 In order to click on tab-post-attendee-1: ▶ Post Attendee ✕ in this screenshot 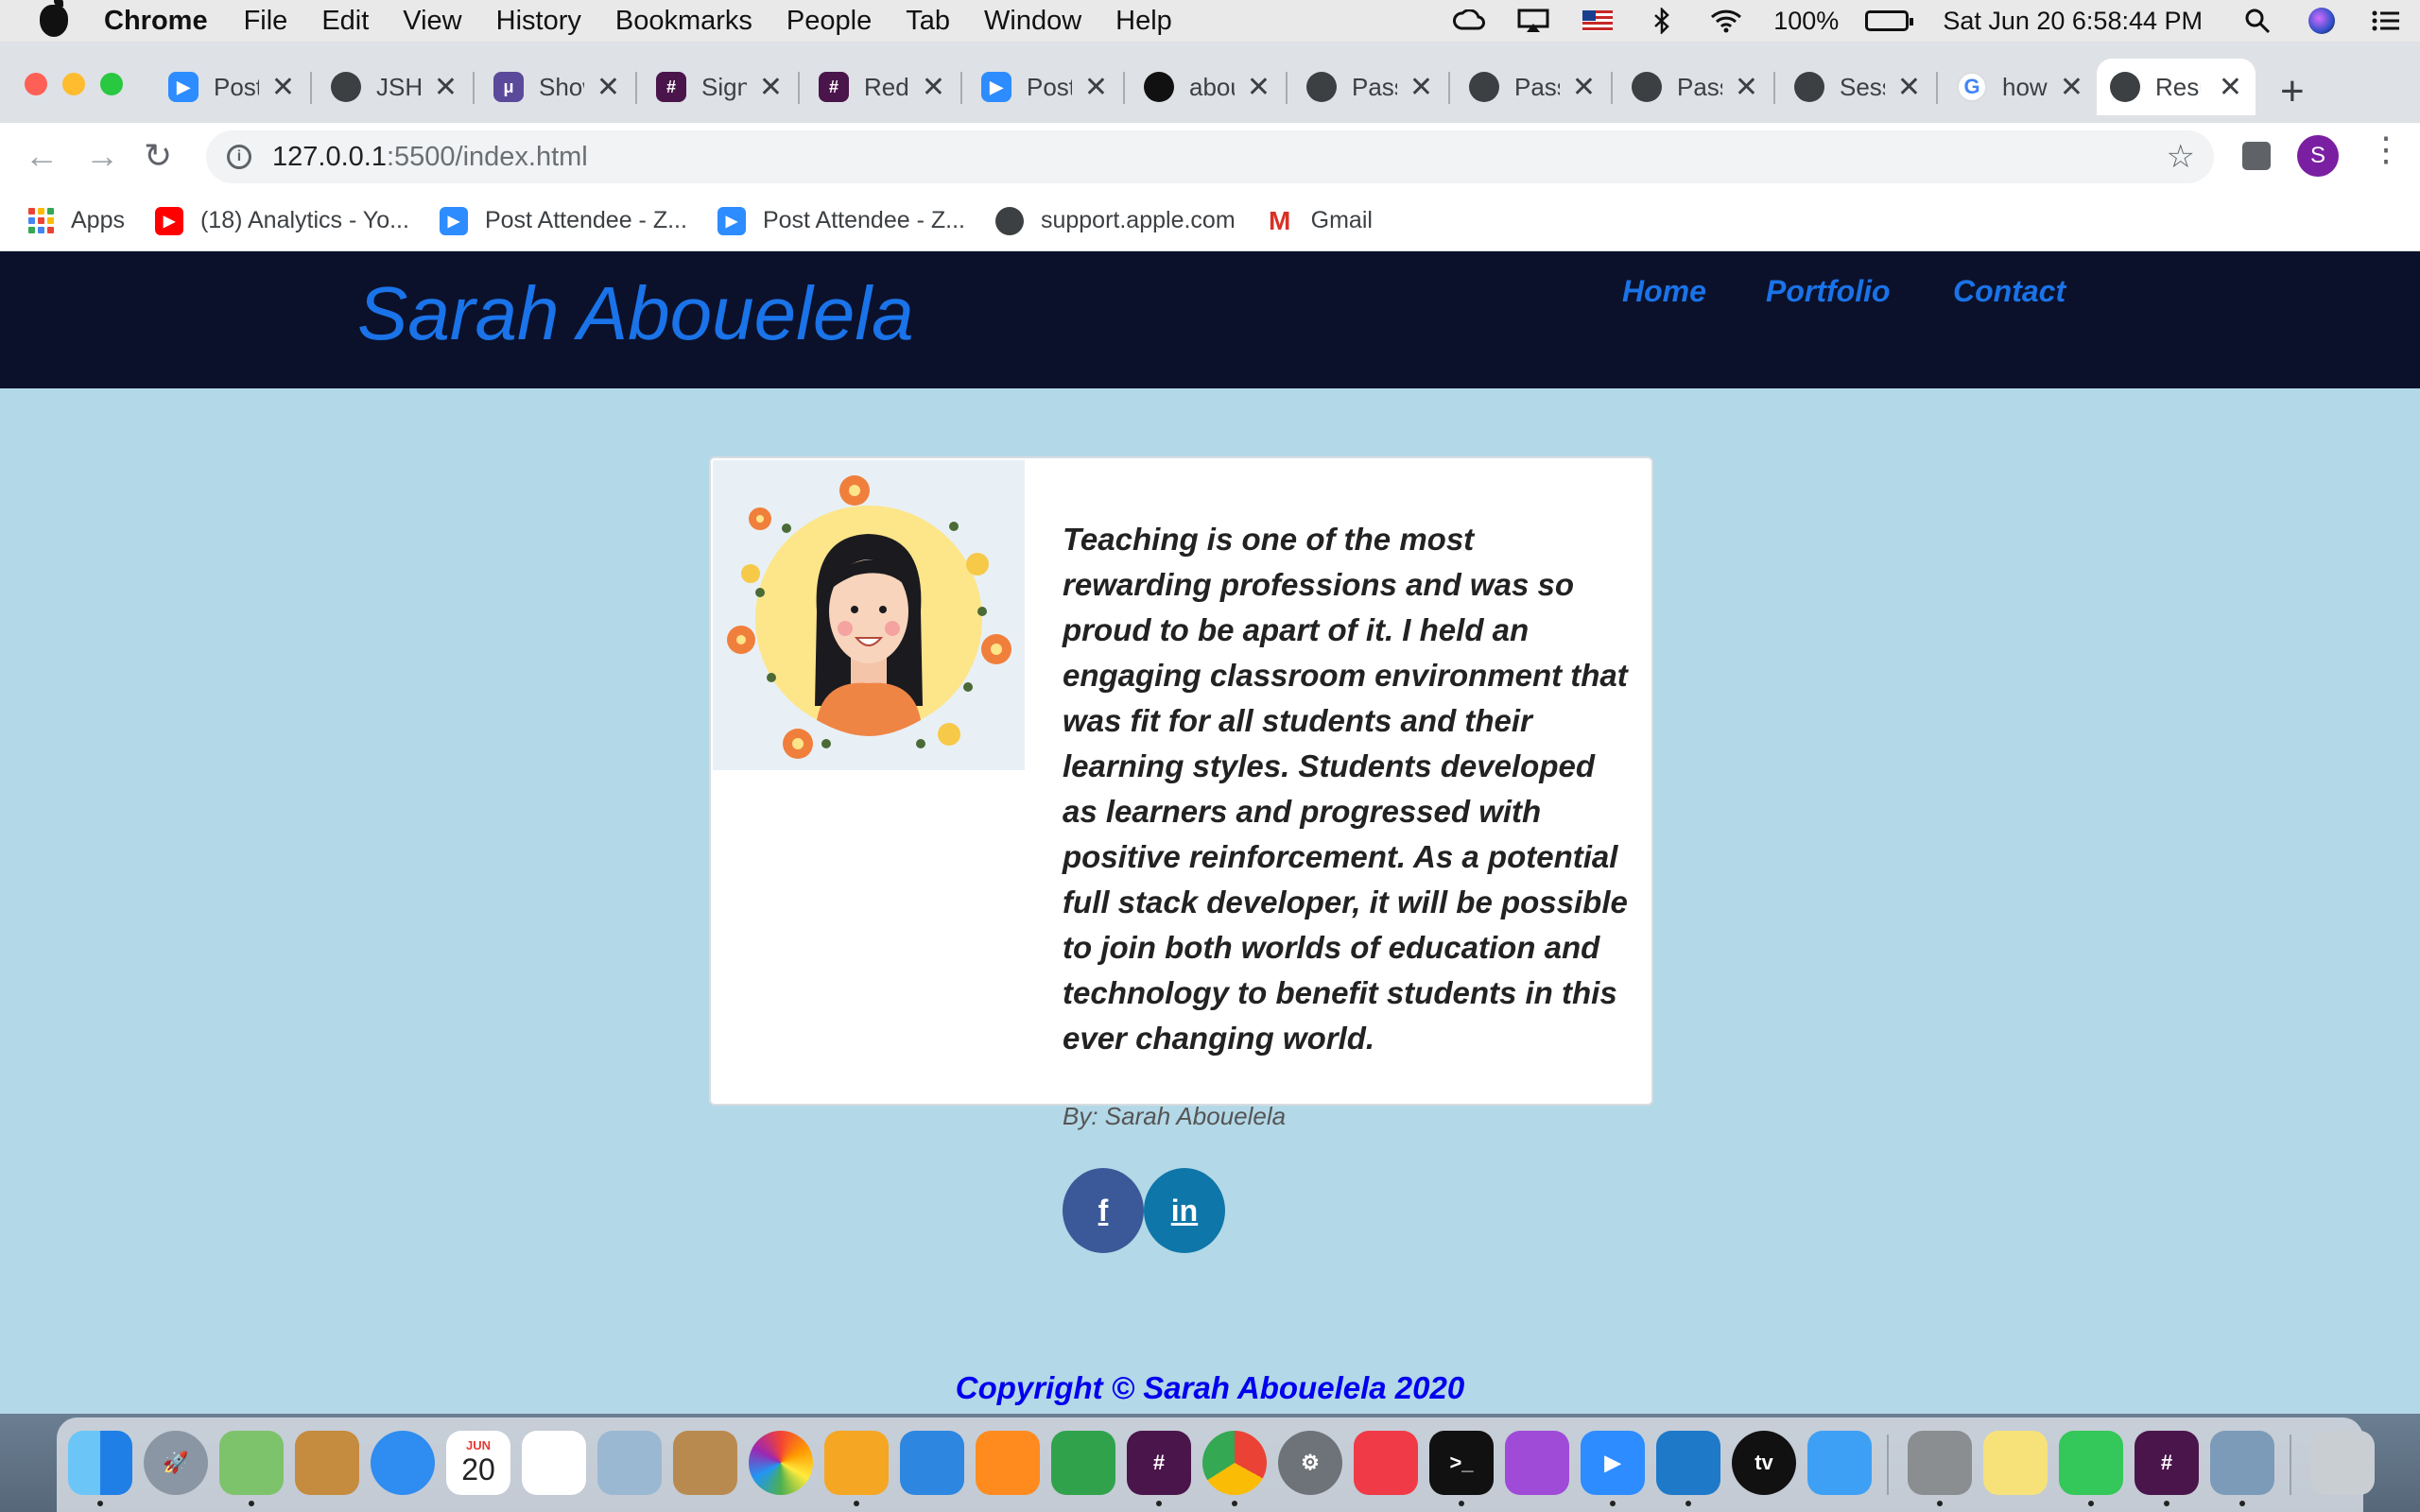, I will do `click(231, 87)`.